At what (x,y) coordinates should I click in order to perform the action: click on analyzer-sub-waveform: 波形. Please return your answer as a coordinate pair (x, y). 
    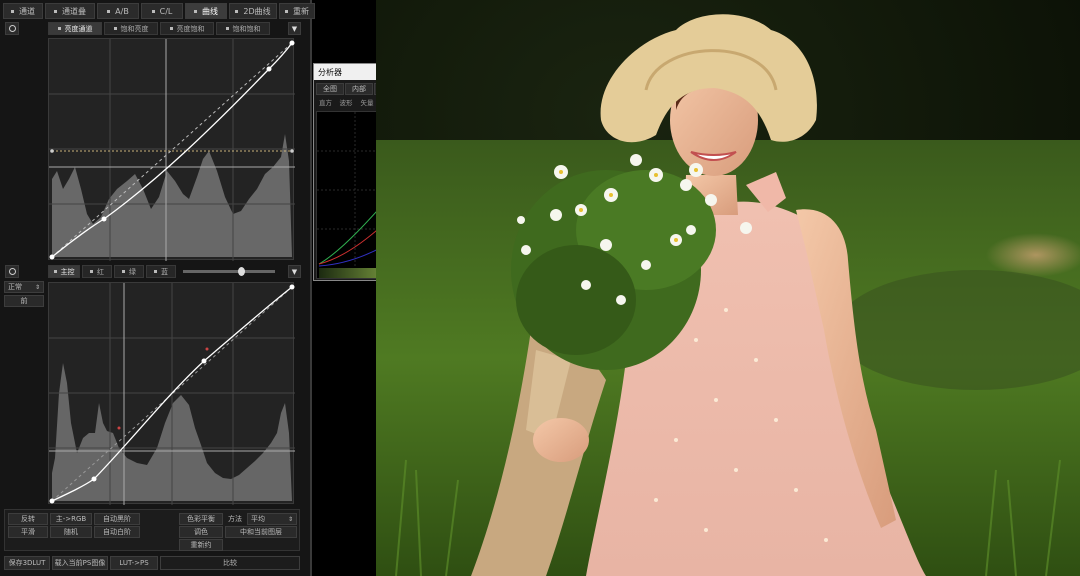
    Looking at the image, I should click on (346, 102).